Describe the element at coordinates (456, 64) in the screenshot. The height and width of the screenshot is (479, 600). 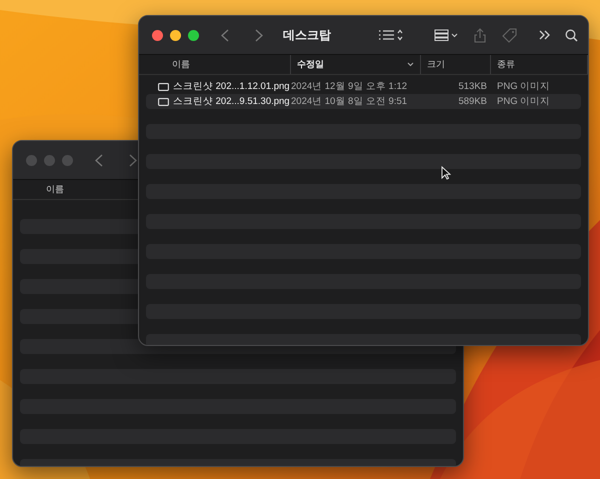
I see `column-header: 크기` at that location.